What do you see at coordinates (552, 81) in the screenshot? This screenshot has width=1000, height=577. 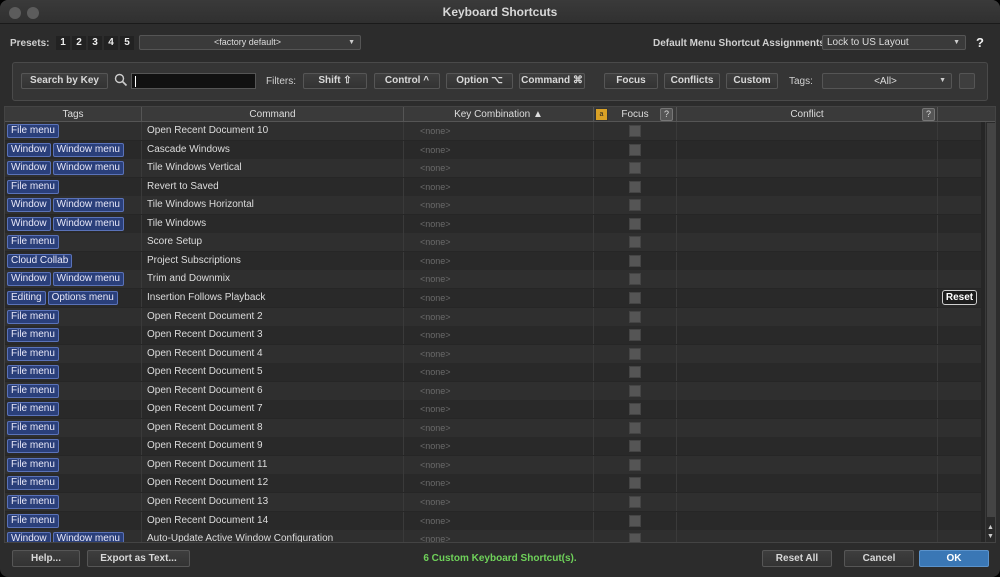 I see `filter-command-button: Command ⌘` at bounding box center [552, 81].